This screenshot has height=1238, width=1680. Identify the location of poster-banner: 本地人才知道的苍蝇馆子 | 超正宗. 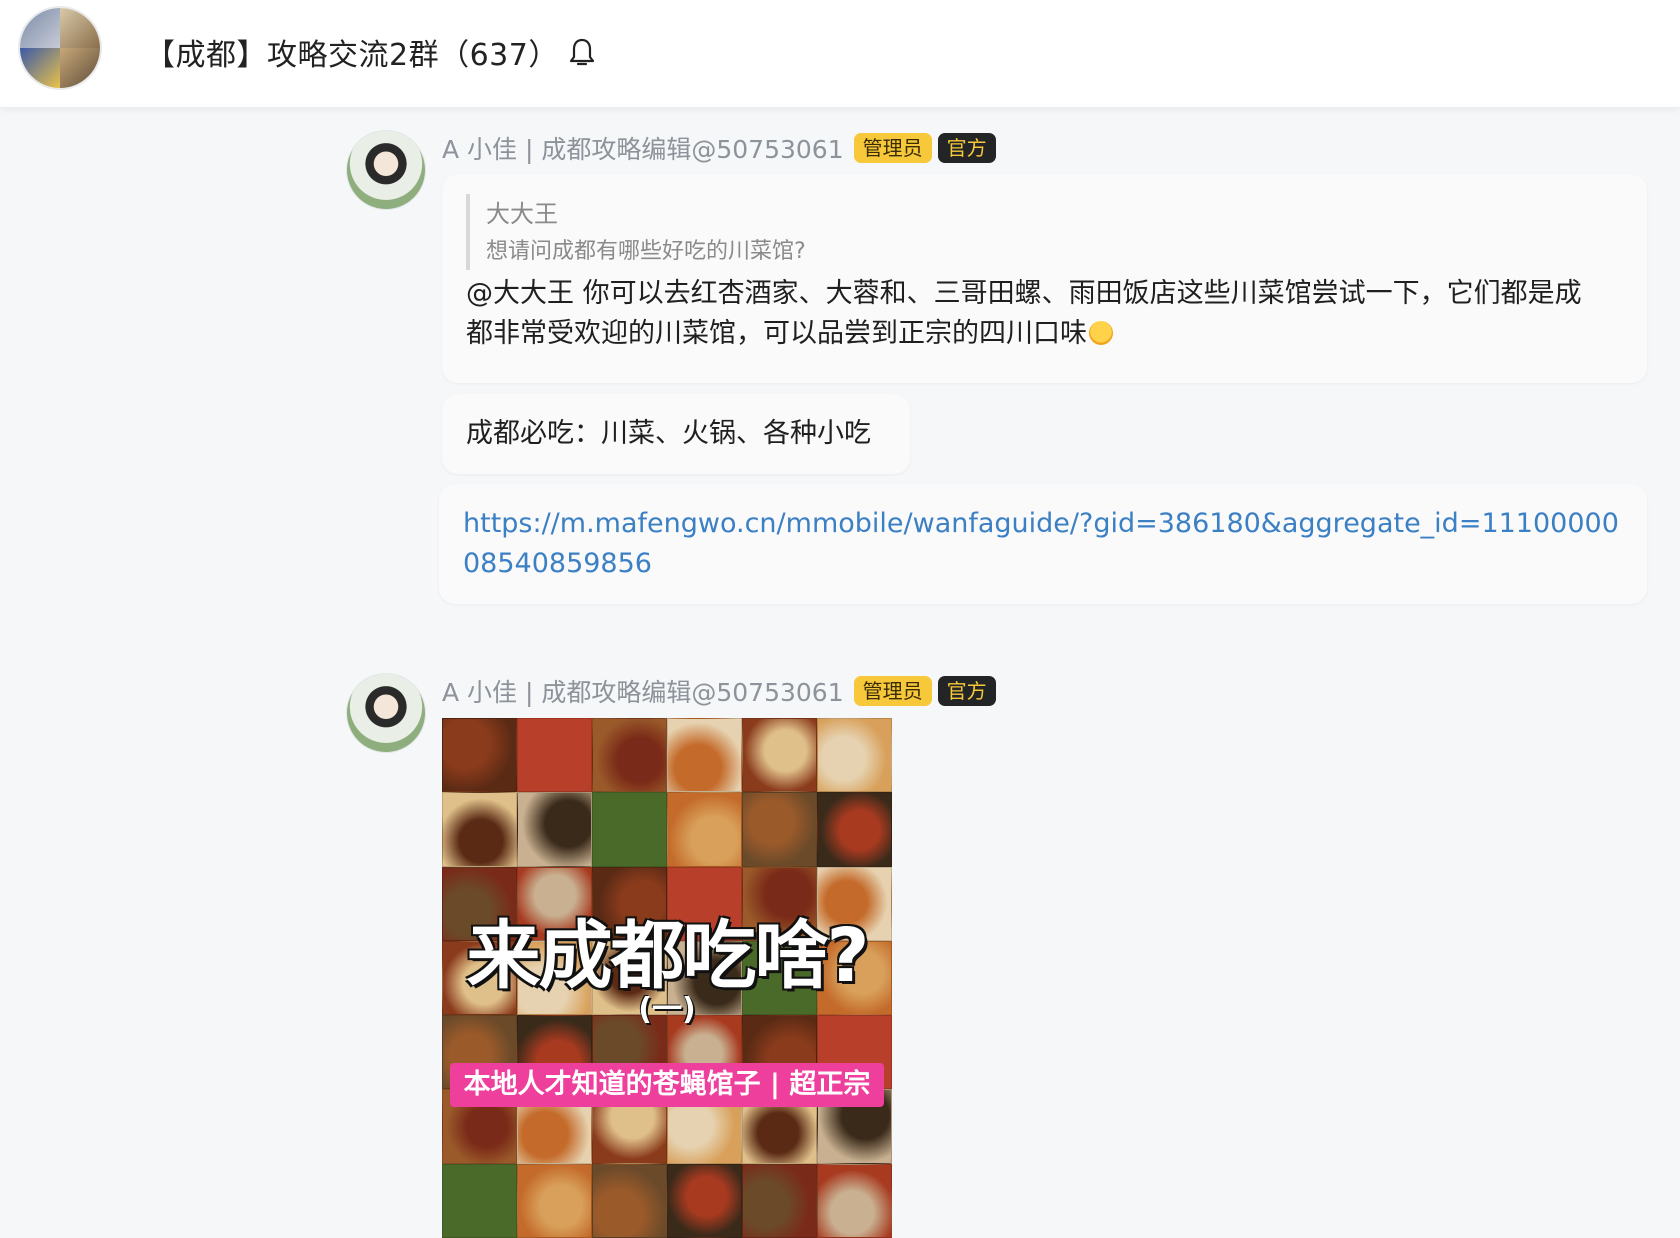
(667, 1085).